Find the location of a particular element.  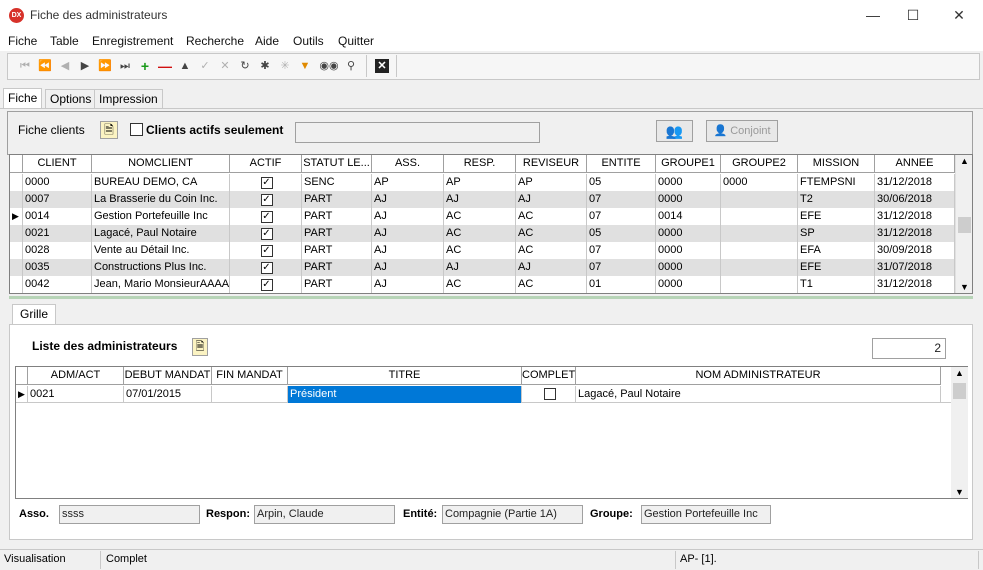

clients-scrollbar: ▲ ▼ is located at coordinates (963, 224).